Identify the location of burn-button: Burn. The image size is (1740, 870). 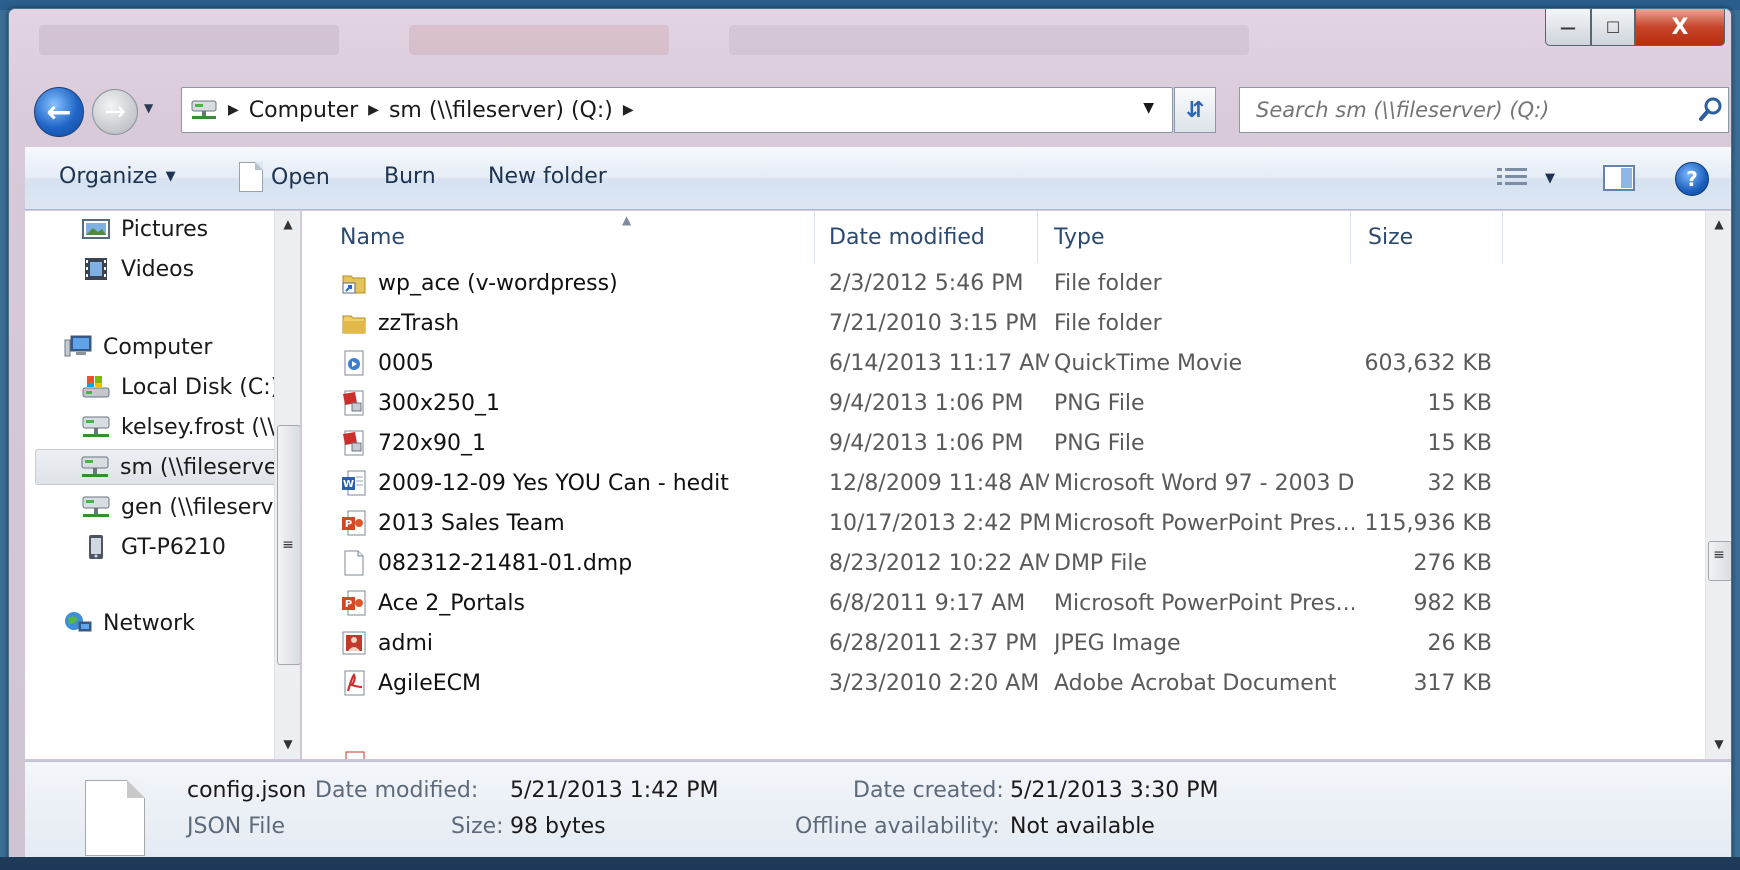
(410, 176).